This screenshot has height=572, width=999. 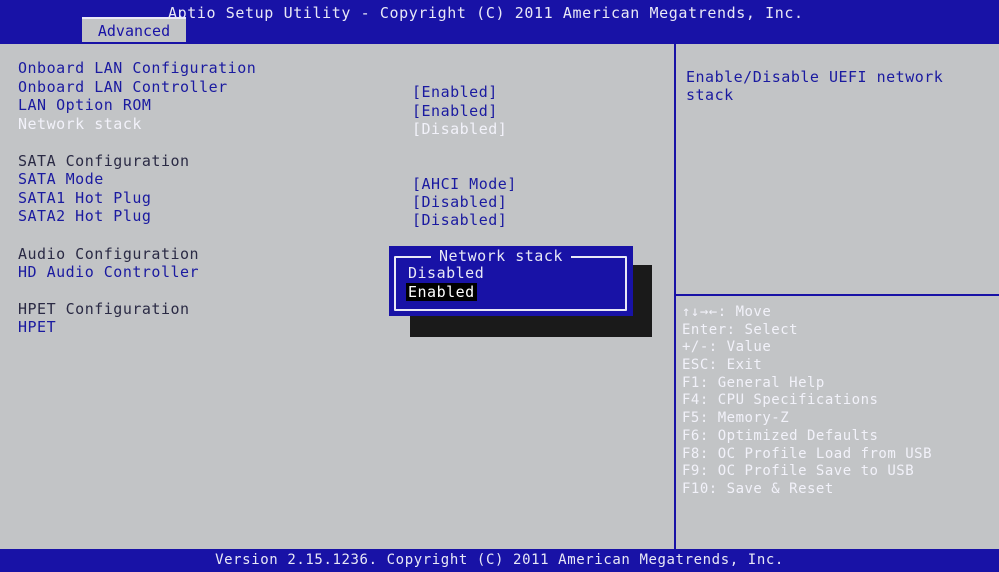 I want to click on key-f5: F5: Memory-Z, so click(x=736, y=418).